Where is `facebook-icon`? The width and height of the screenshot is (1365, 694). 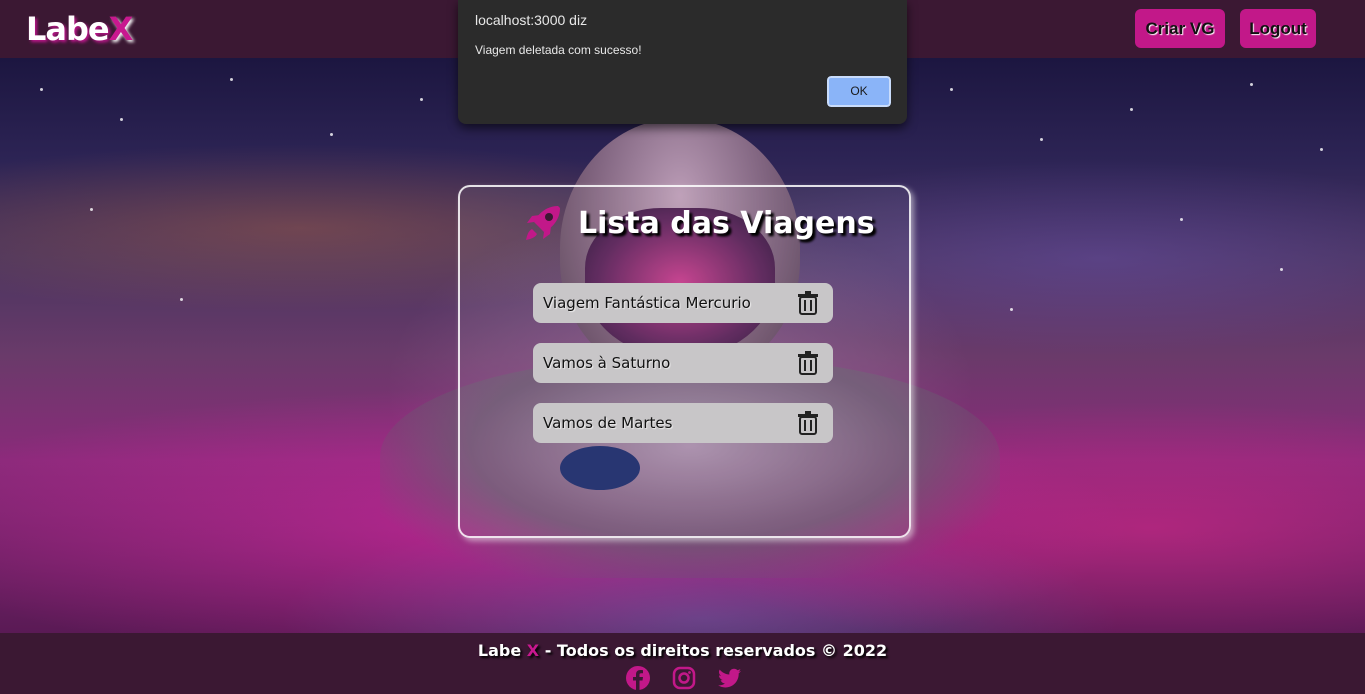
facebook-icon is located at coordinates (638, 678).